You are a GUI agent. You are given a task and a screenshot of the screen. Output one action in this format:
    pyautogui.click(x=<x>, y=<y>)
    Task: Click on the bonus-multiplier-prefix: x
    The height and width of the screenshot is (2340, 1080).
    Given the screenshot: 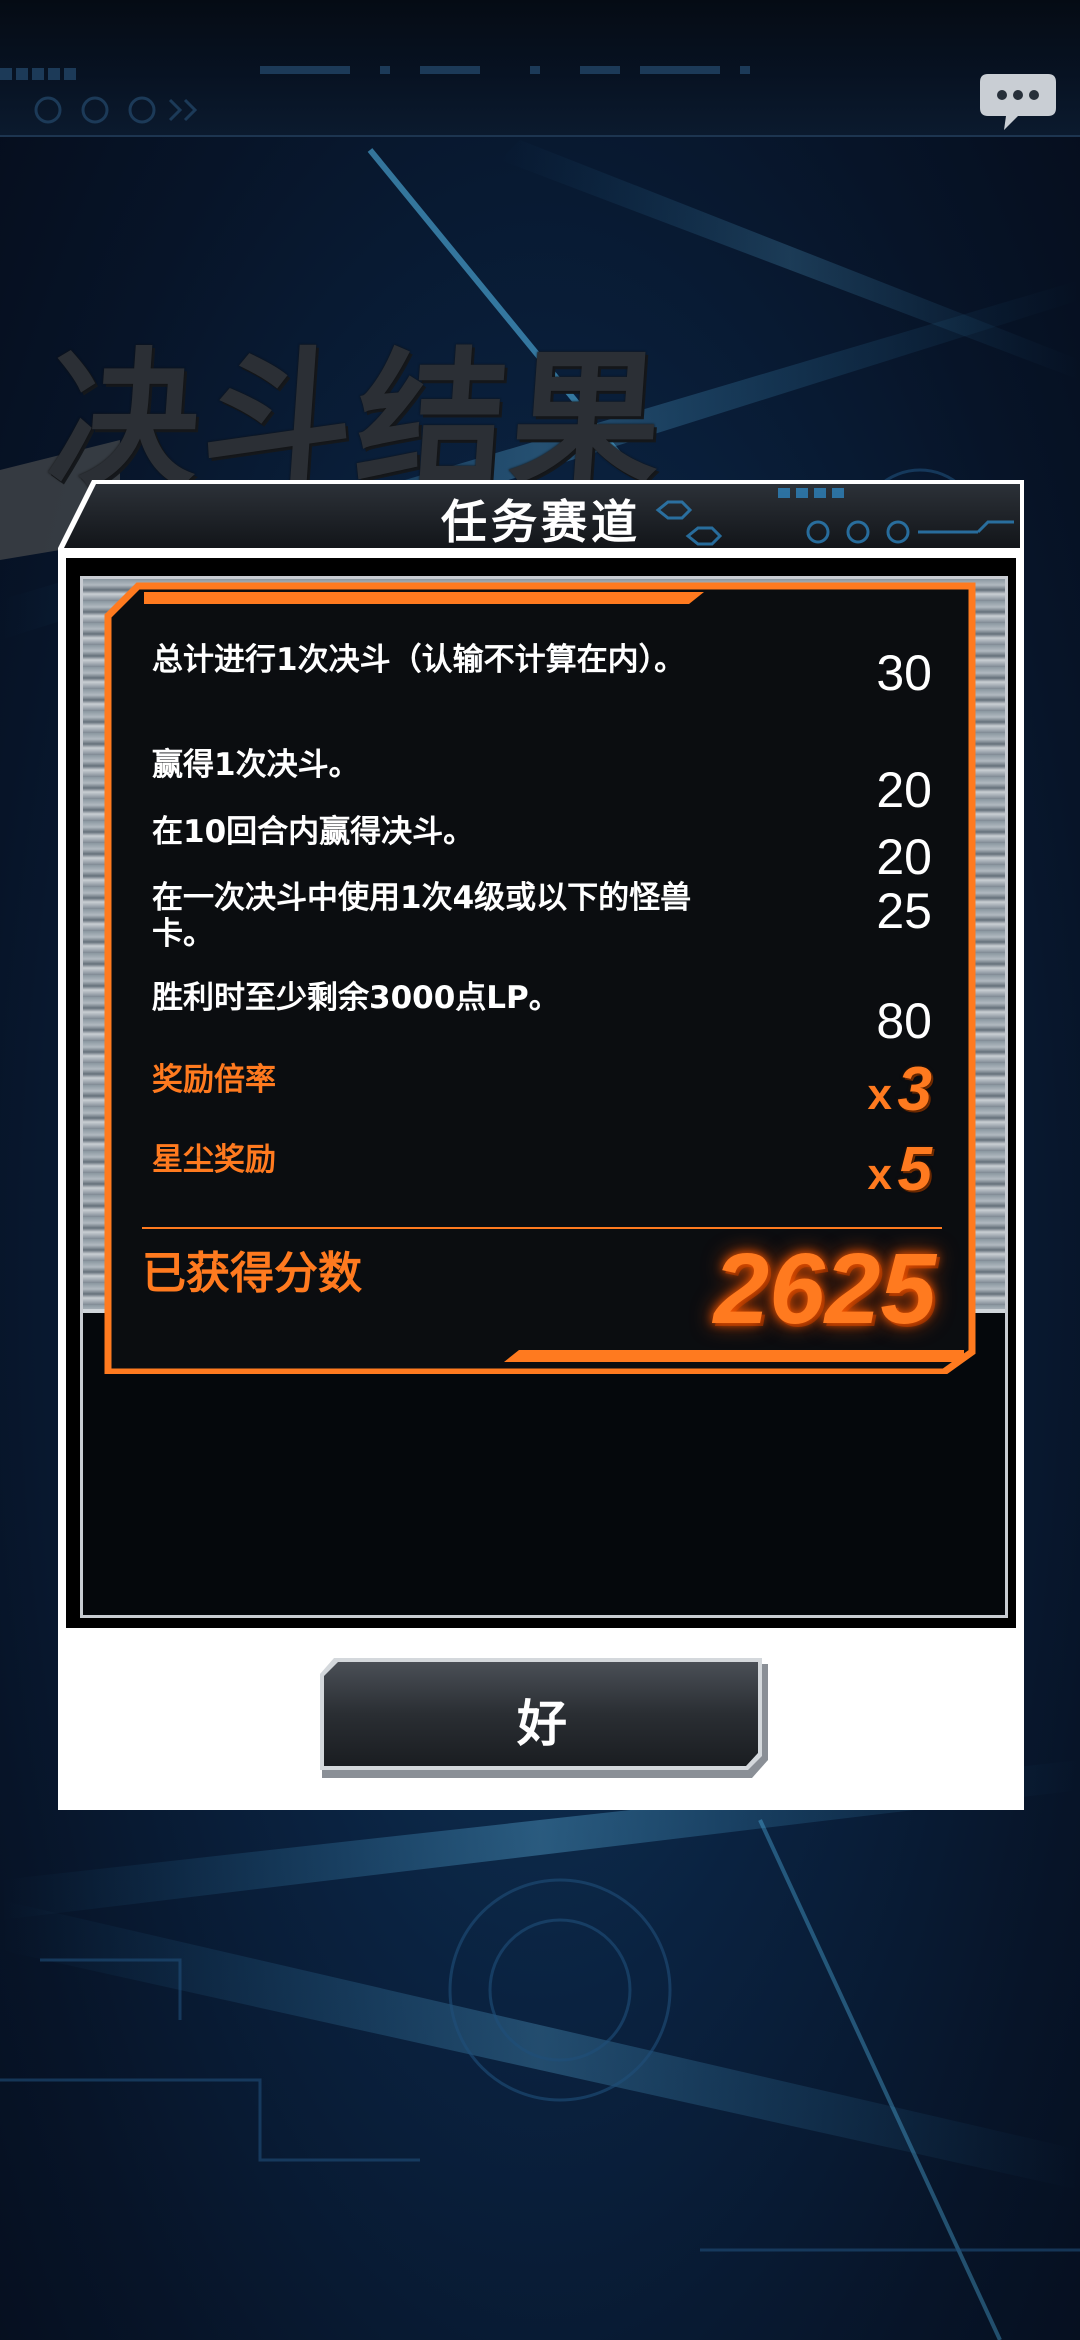 What is the action you would take?
    pyautogui.click(x=879, y=1094)
    